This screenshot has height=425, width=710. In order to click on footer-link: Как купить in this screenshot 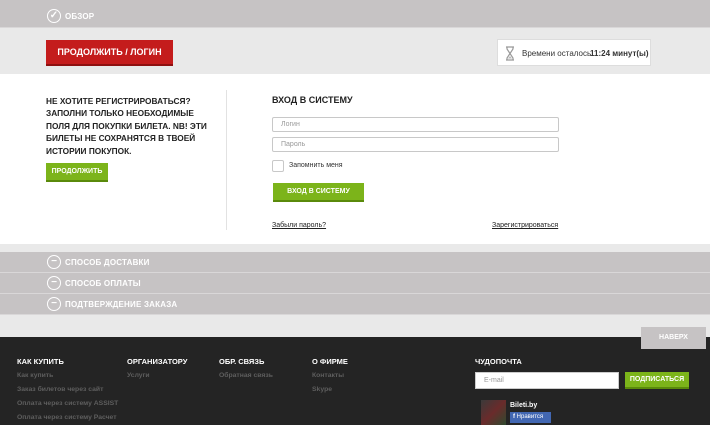, I will do `click(35, 375)`.